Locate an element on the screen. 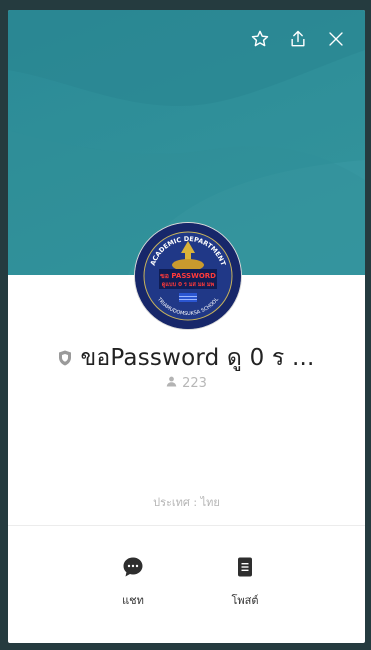 The width and height of the screenshot is (371, 650). chat-bubble-icon is located at coordinates (133, 567).